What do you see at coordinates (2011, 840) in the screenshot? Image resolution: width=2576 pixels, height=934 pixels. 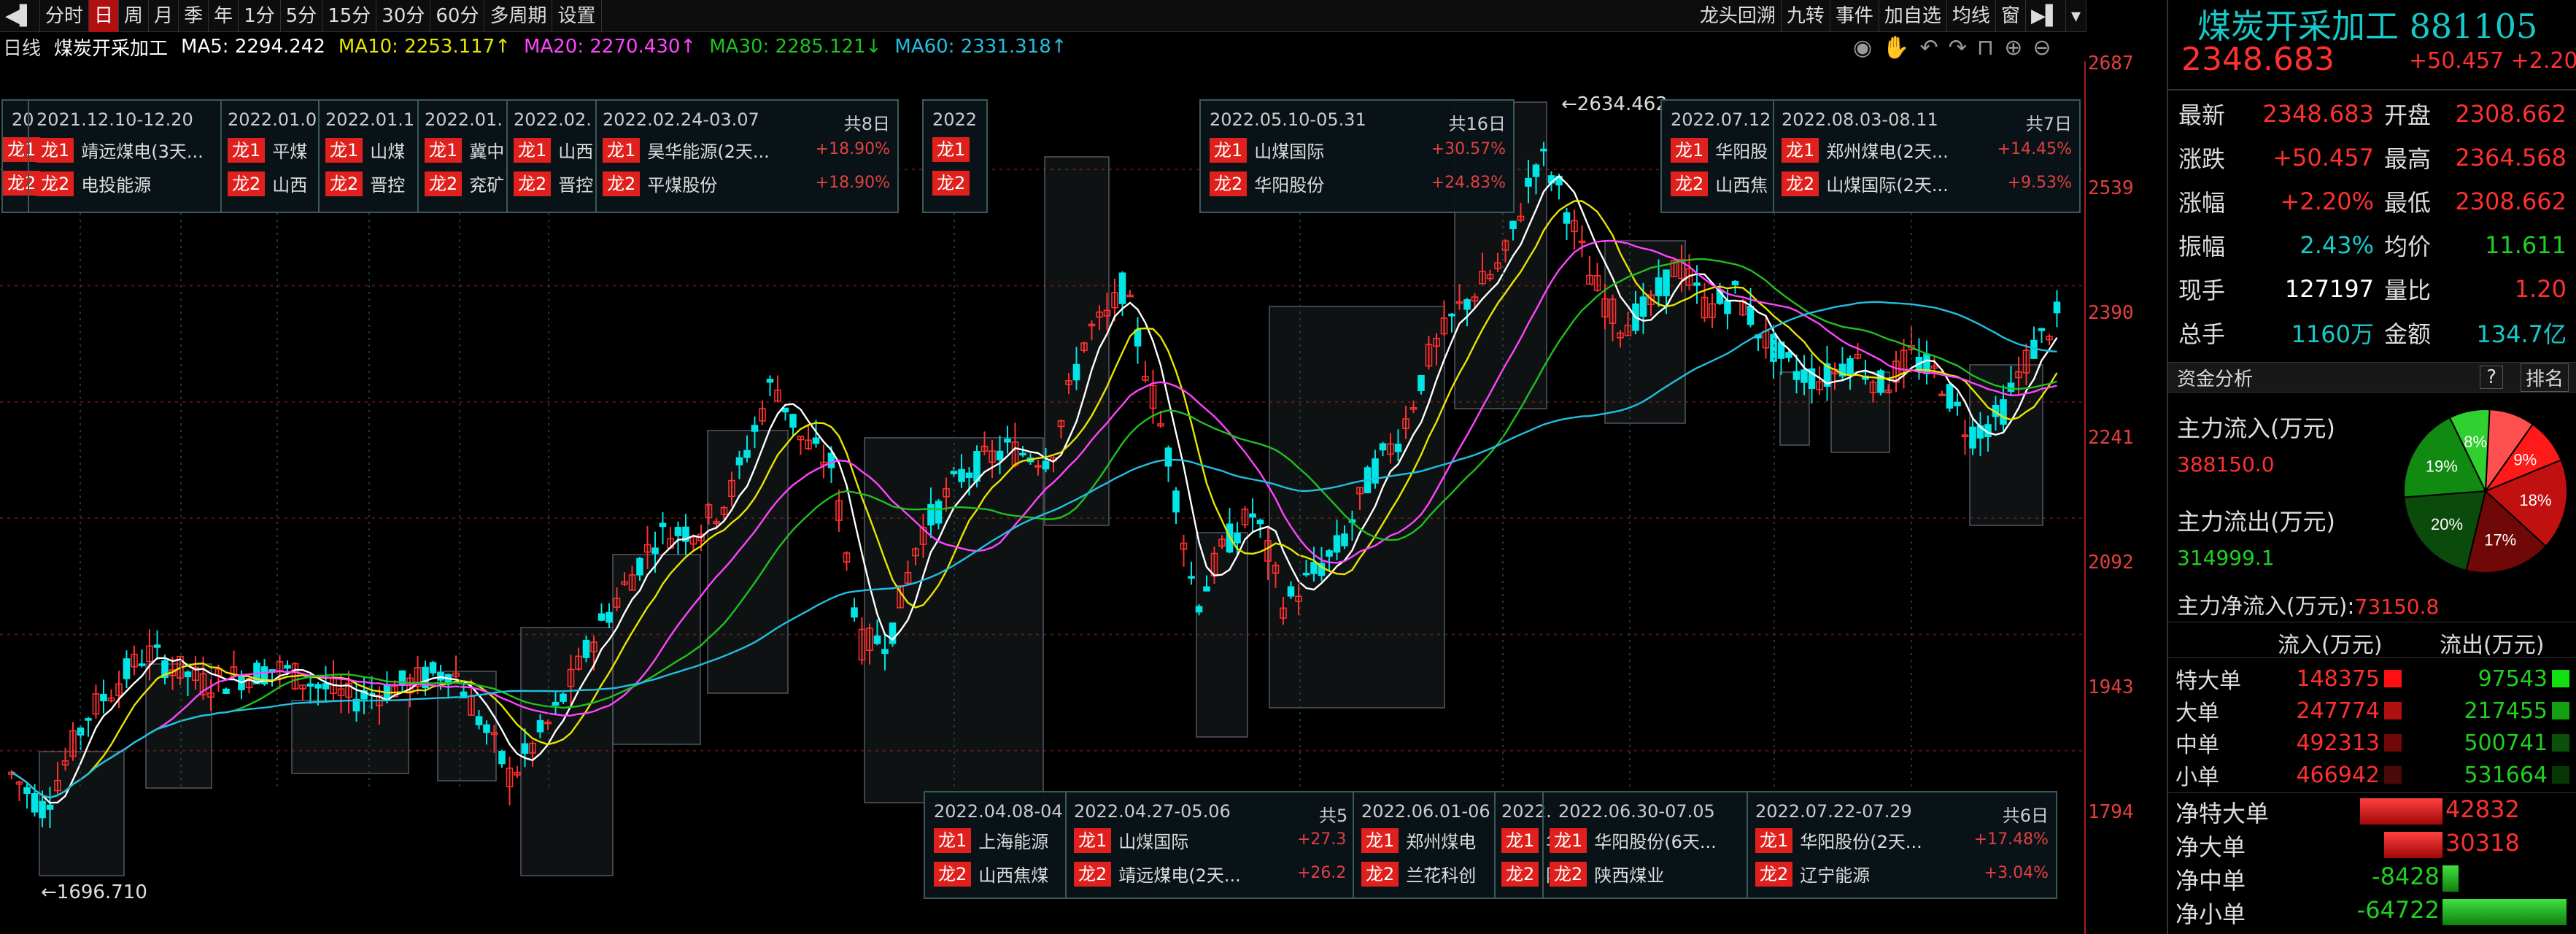 I see `leader-gain: +17.48%` at bounding box center [2011, 840].